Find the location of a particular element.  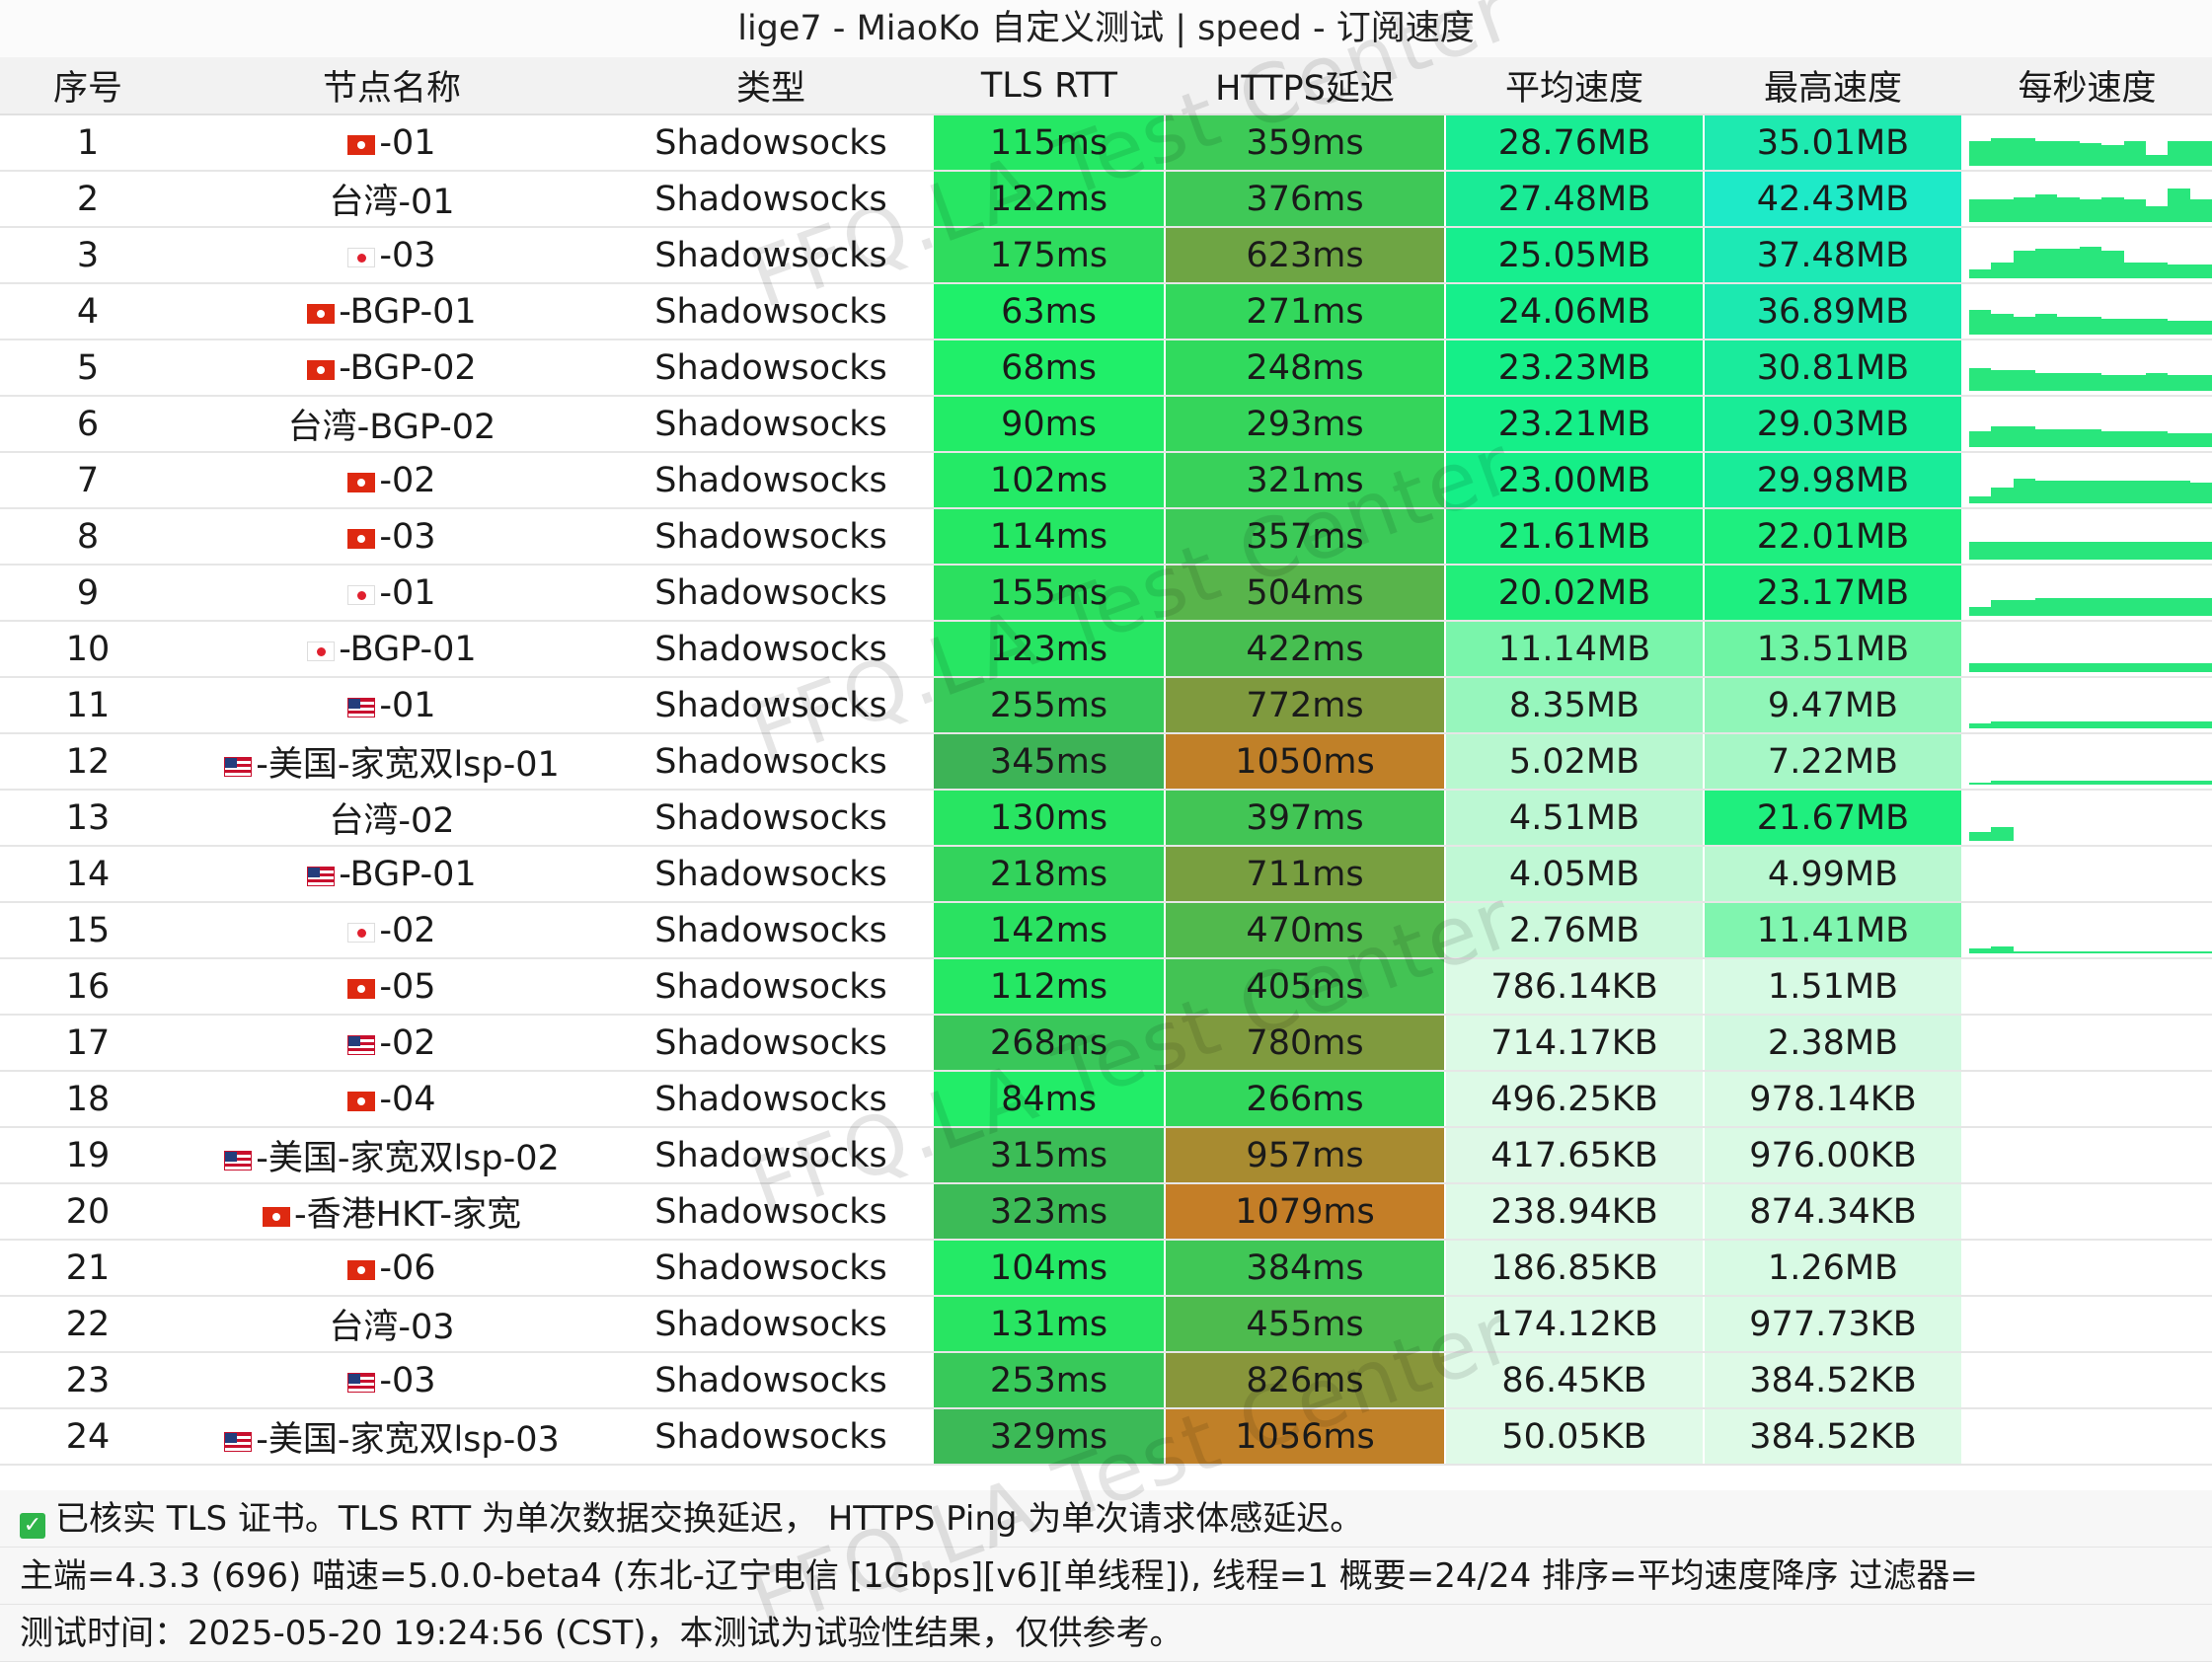

row-index: 20 is located at coordinates (88, 1212).